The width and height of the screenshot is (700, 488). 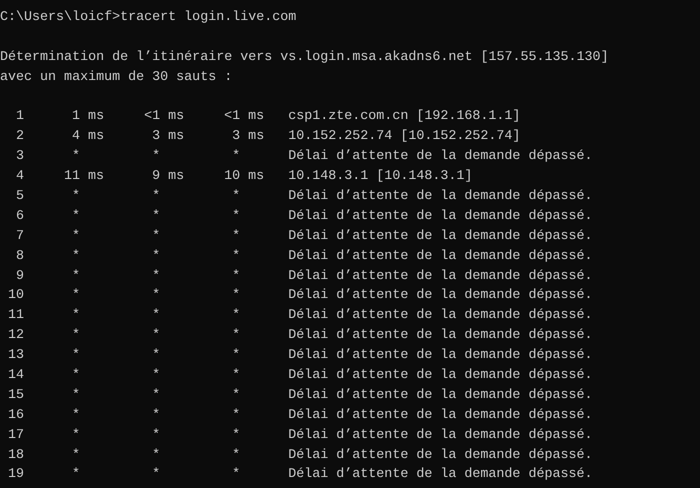 I want to click on output-line: avec un maximum de 30 sauts :, so click(x=116, y=77).